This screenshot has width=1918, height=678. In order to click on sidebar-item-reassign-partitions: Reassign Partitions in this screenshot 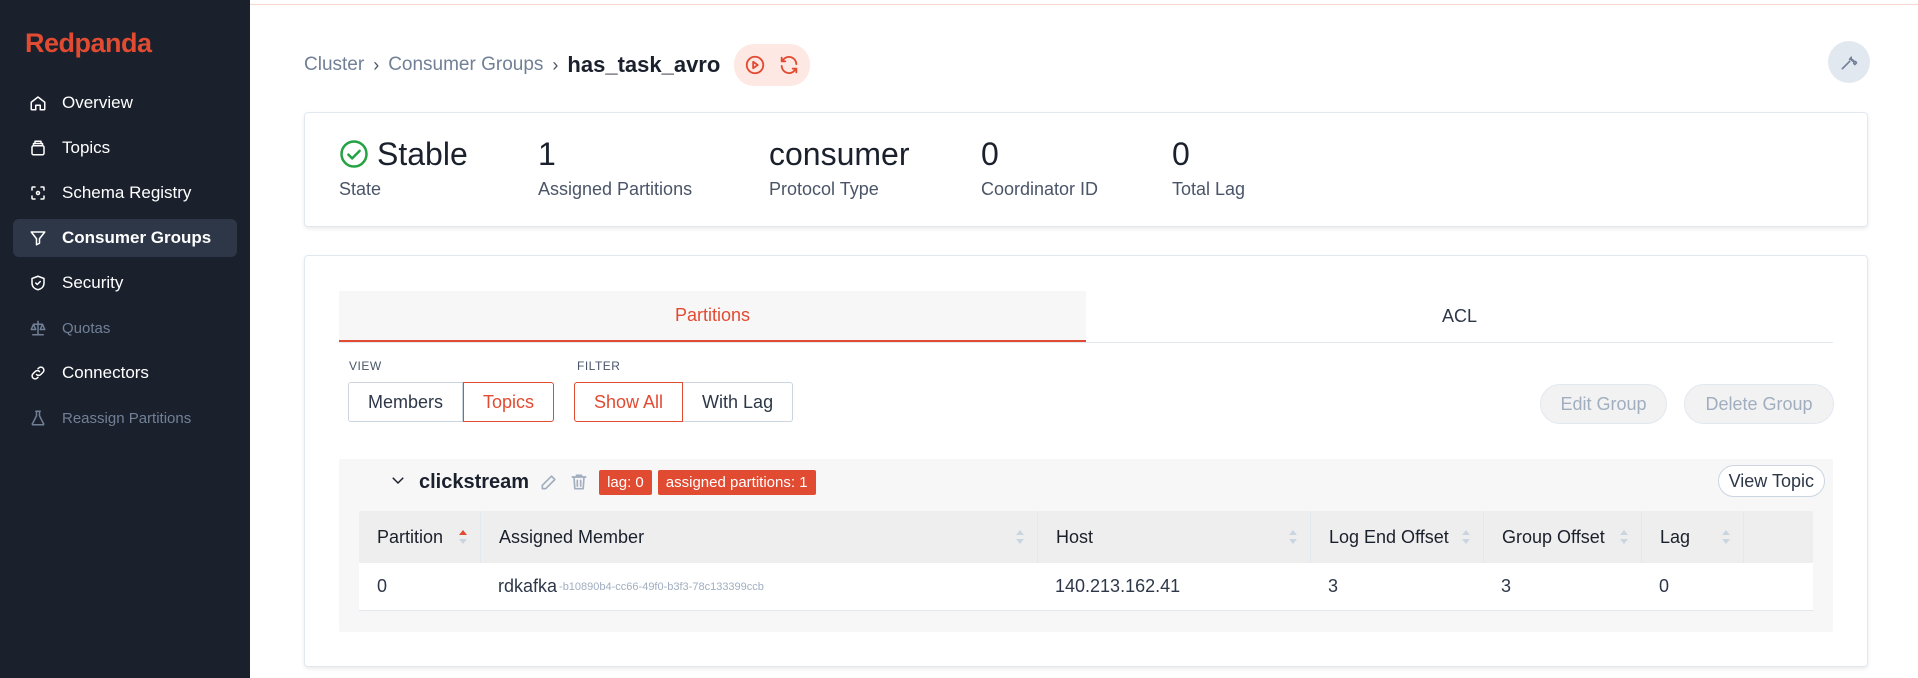, I will do `click(125, 418)`.